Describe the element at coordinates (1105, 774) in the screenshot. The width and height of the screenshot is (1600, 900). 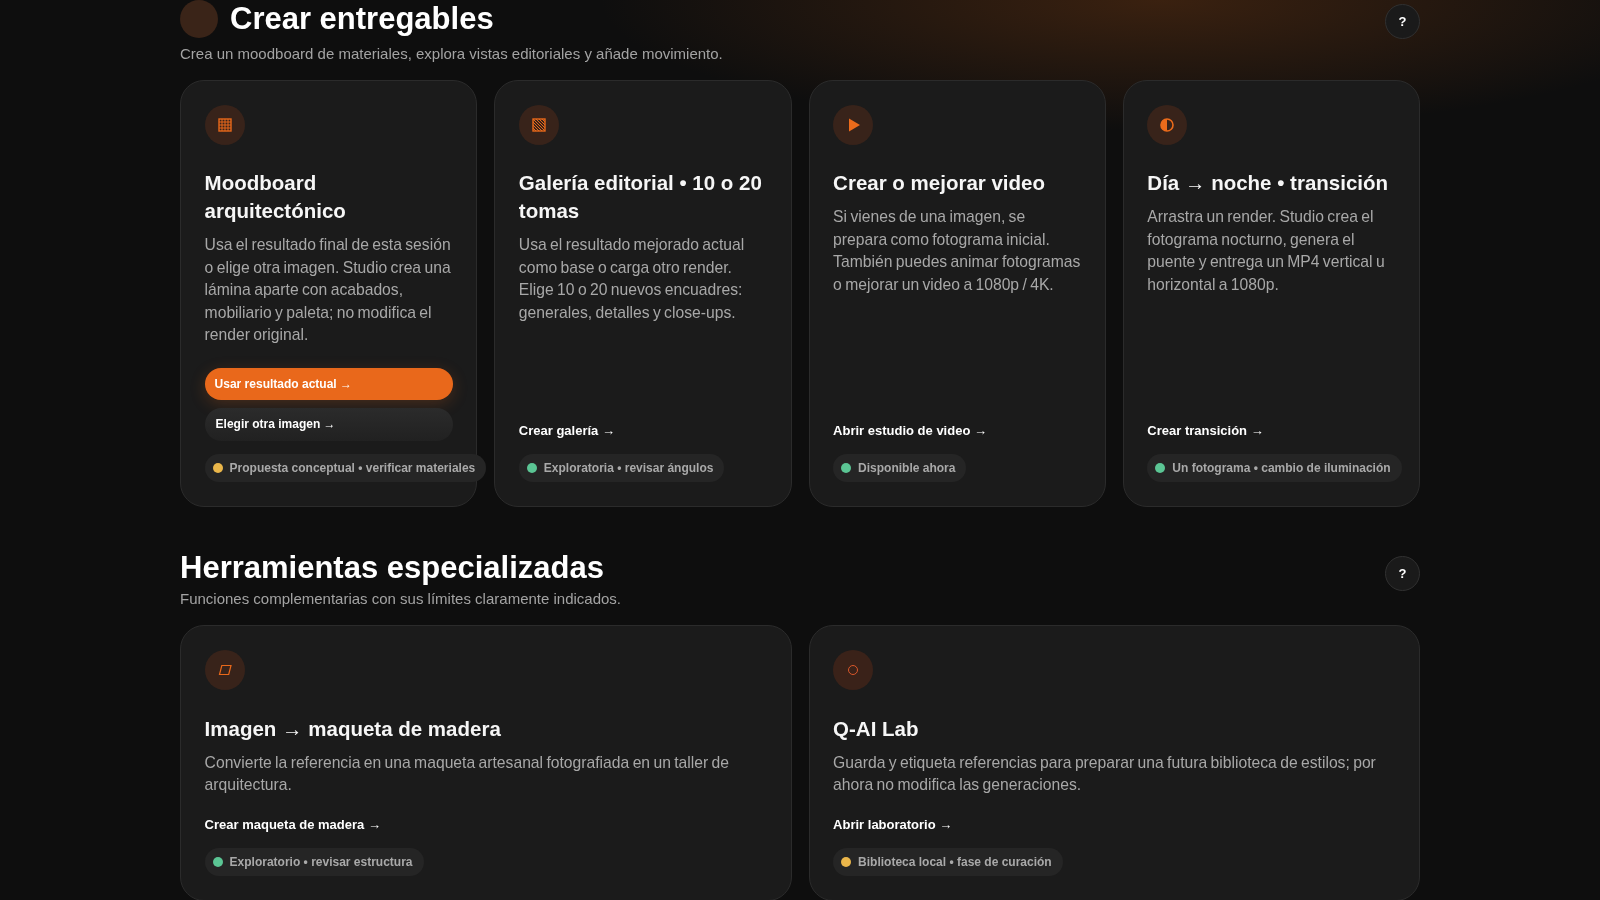
I see `card-description: Guarda y etiqueta referencias para preparar una futura biblioteca de estilos; por ahora no modifica las generaciones.` at that location.